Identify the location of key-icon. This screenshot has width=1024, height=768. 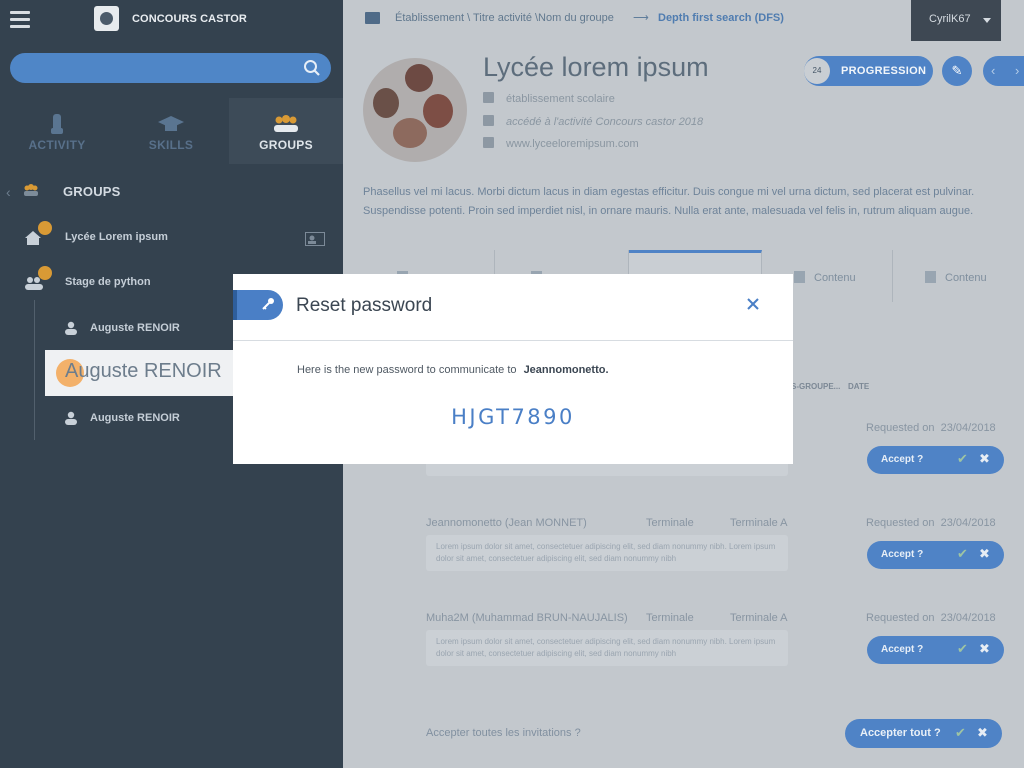
(268, 304).